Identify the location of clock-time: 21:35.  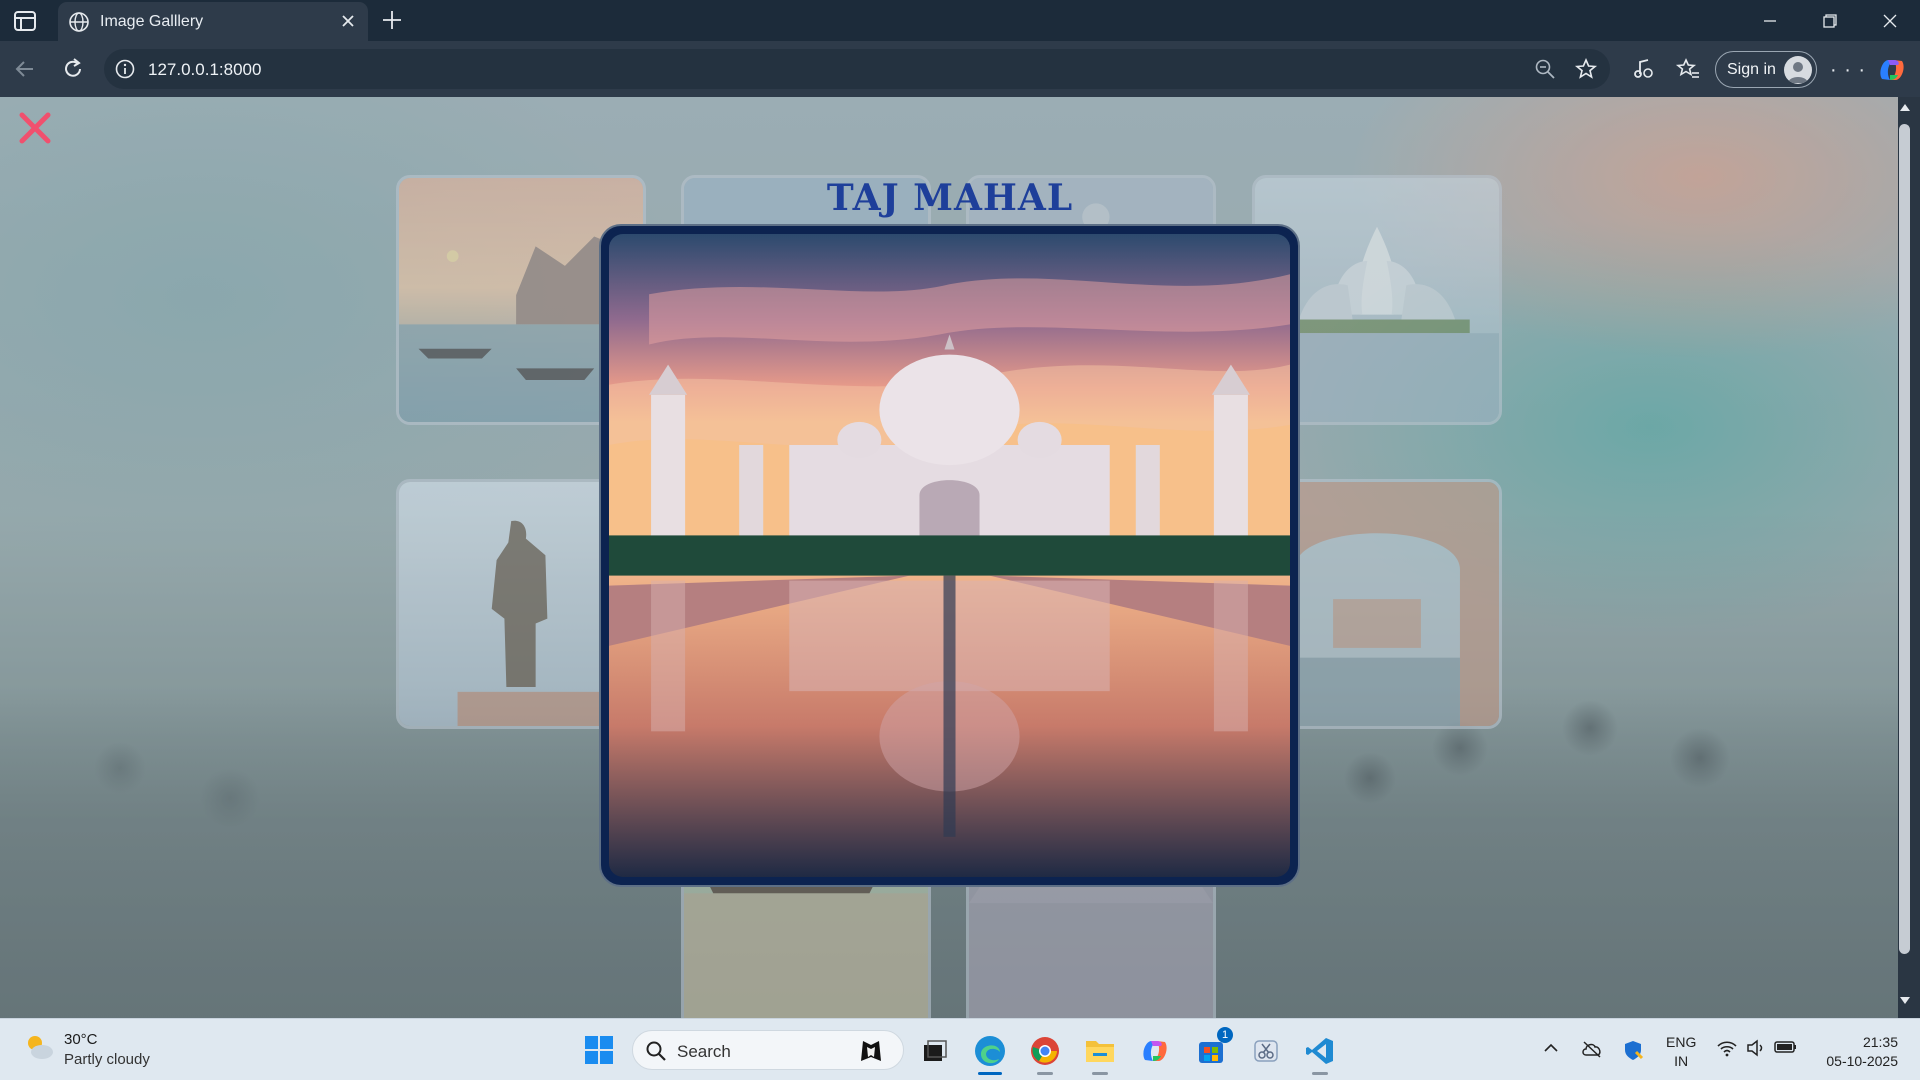
(1880, 1042).